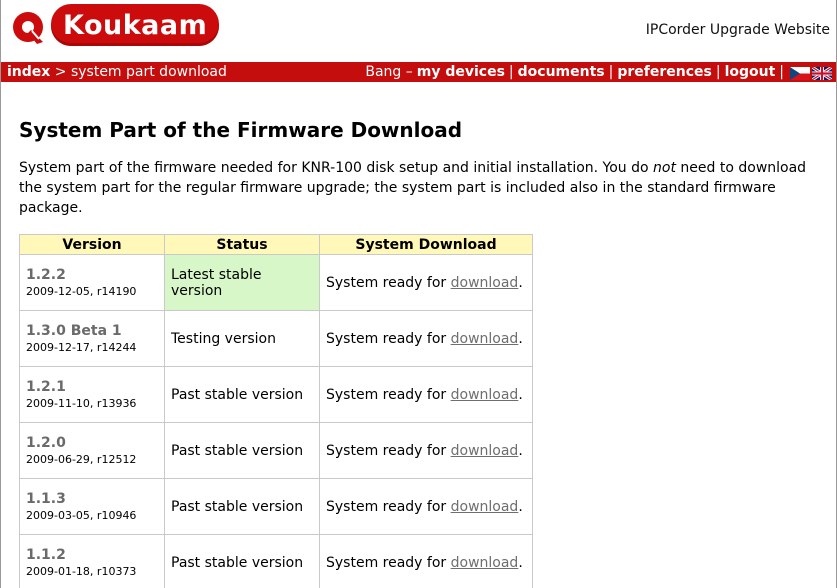 This screenshot has width=837, height=588. I want to click on version-number: 1.2.1, so click(46, 386).